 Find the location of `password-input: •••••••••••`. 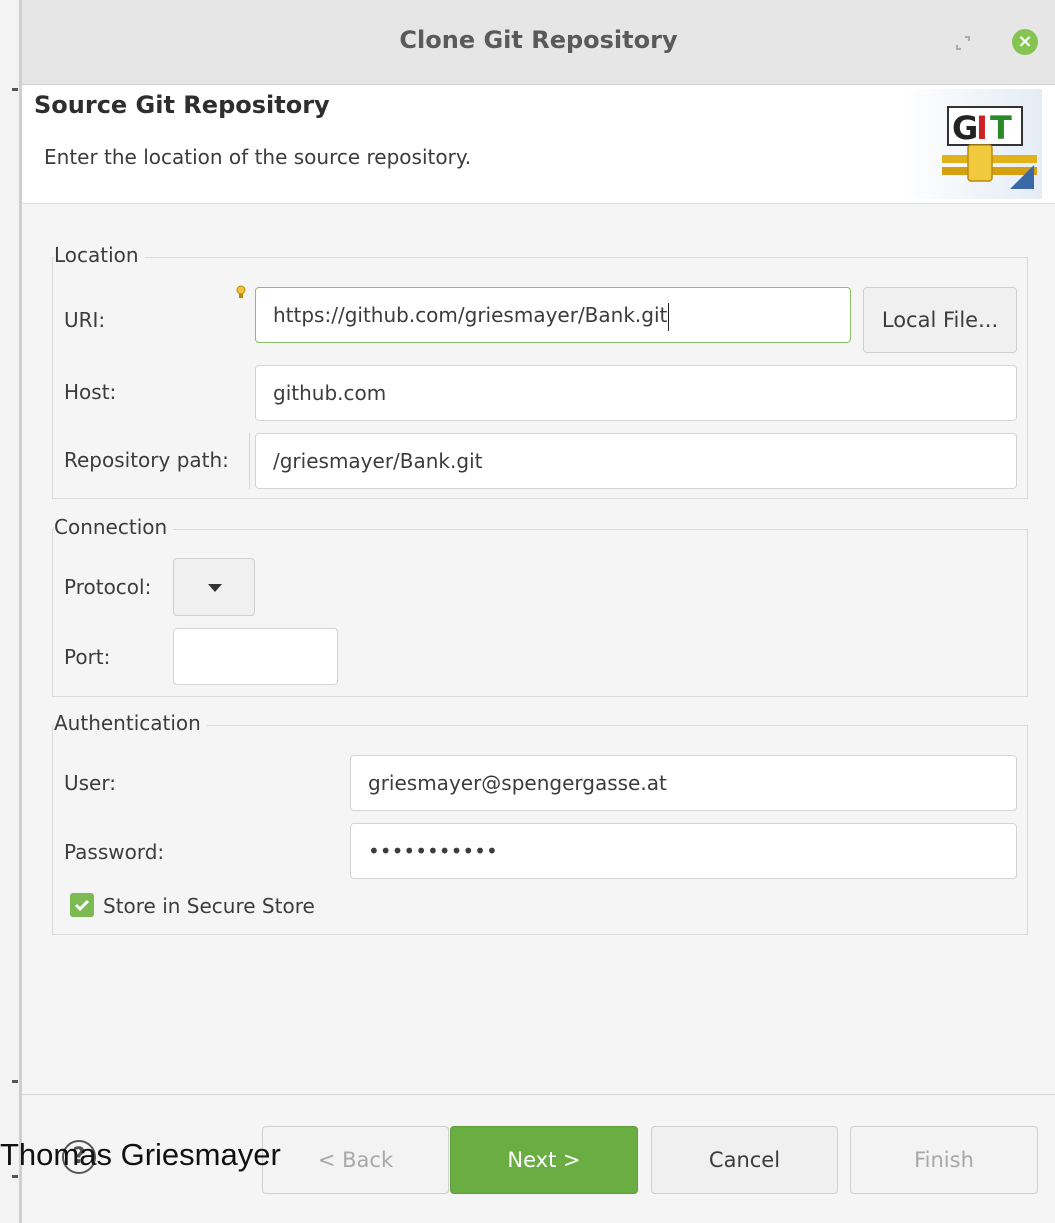

password-input: ••••••••••• is located at coordinates (683, 851).